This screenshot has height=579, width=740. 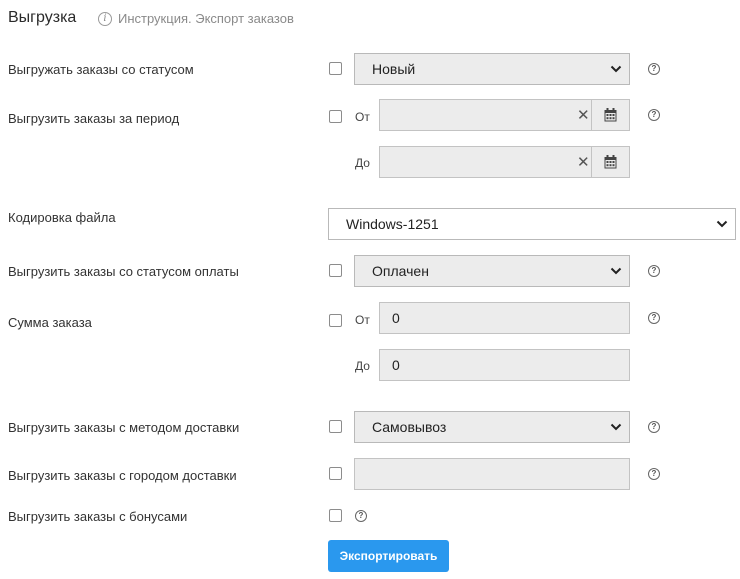 What do you see at coordinates (362, 163) in the screenshot?
I see `period-to-label: До` at bounding box center [362, 163].